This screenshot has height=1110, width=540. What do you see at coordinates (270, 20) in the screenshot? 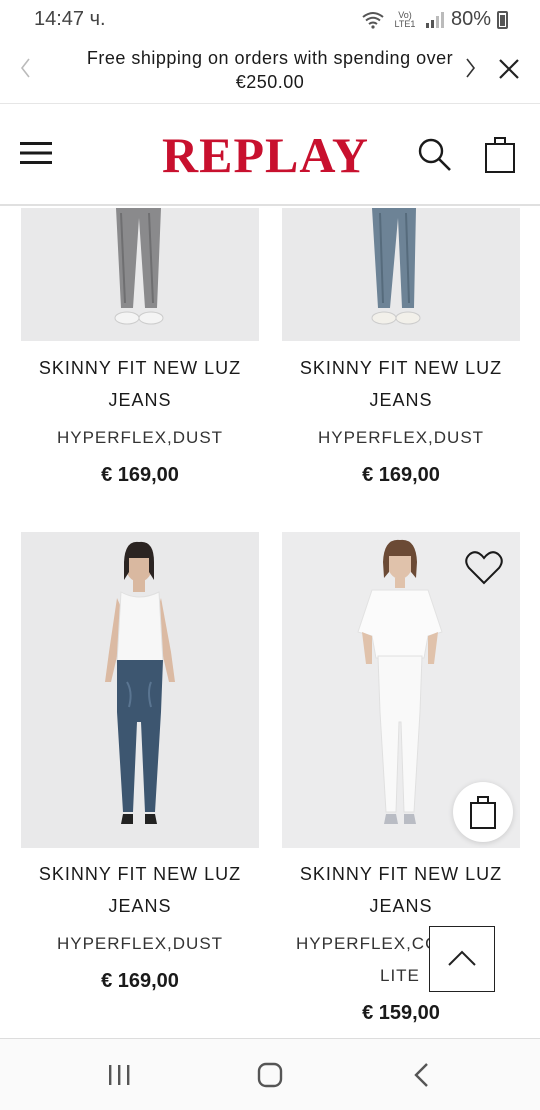
I see `status-bar: 14:47 ч. Vo) LTE1 80%` at bounding box center [270, 20].